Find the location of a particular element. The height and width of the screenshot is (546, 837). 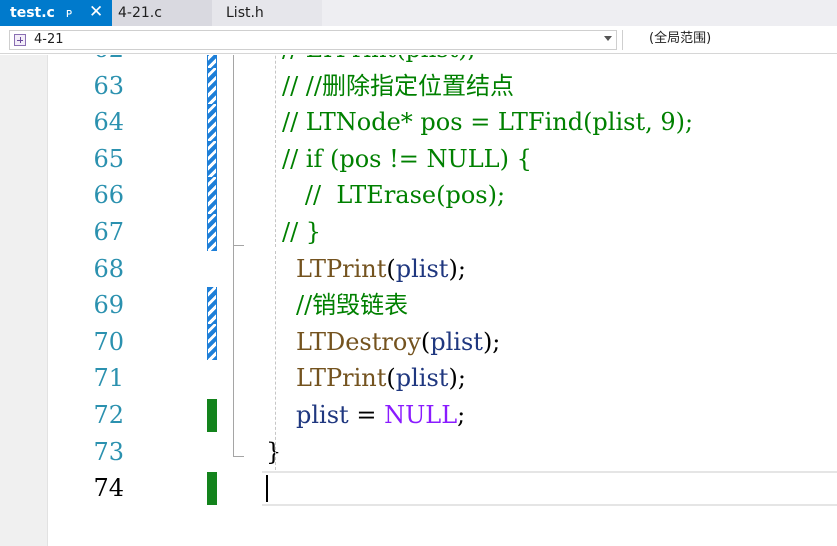

code-line: 70 LTDestroy(plist); is located at coordinates (418, 342).